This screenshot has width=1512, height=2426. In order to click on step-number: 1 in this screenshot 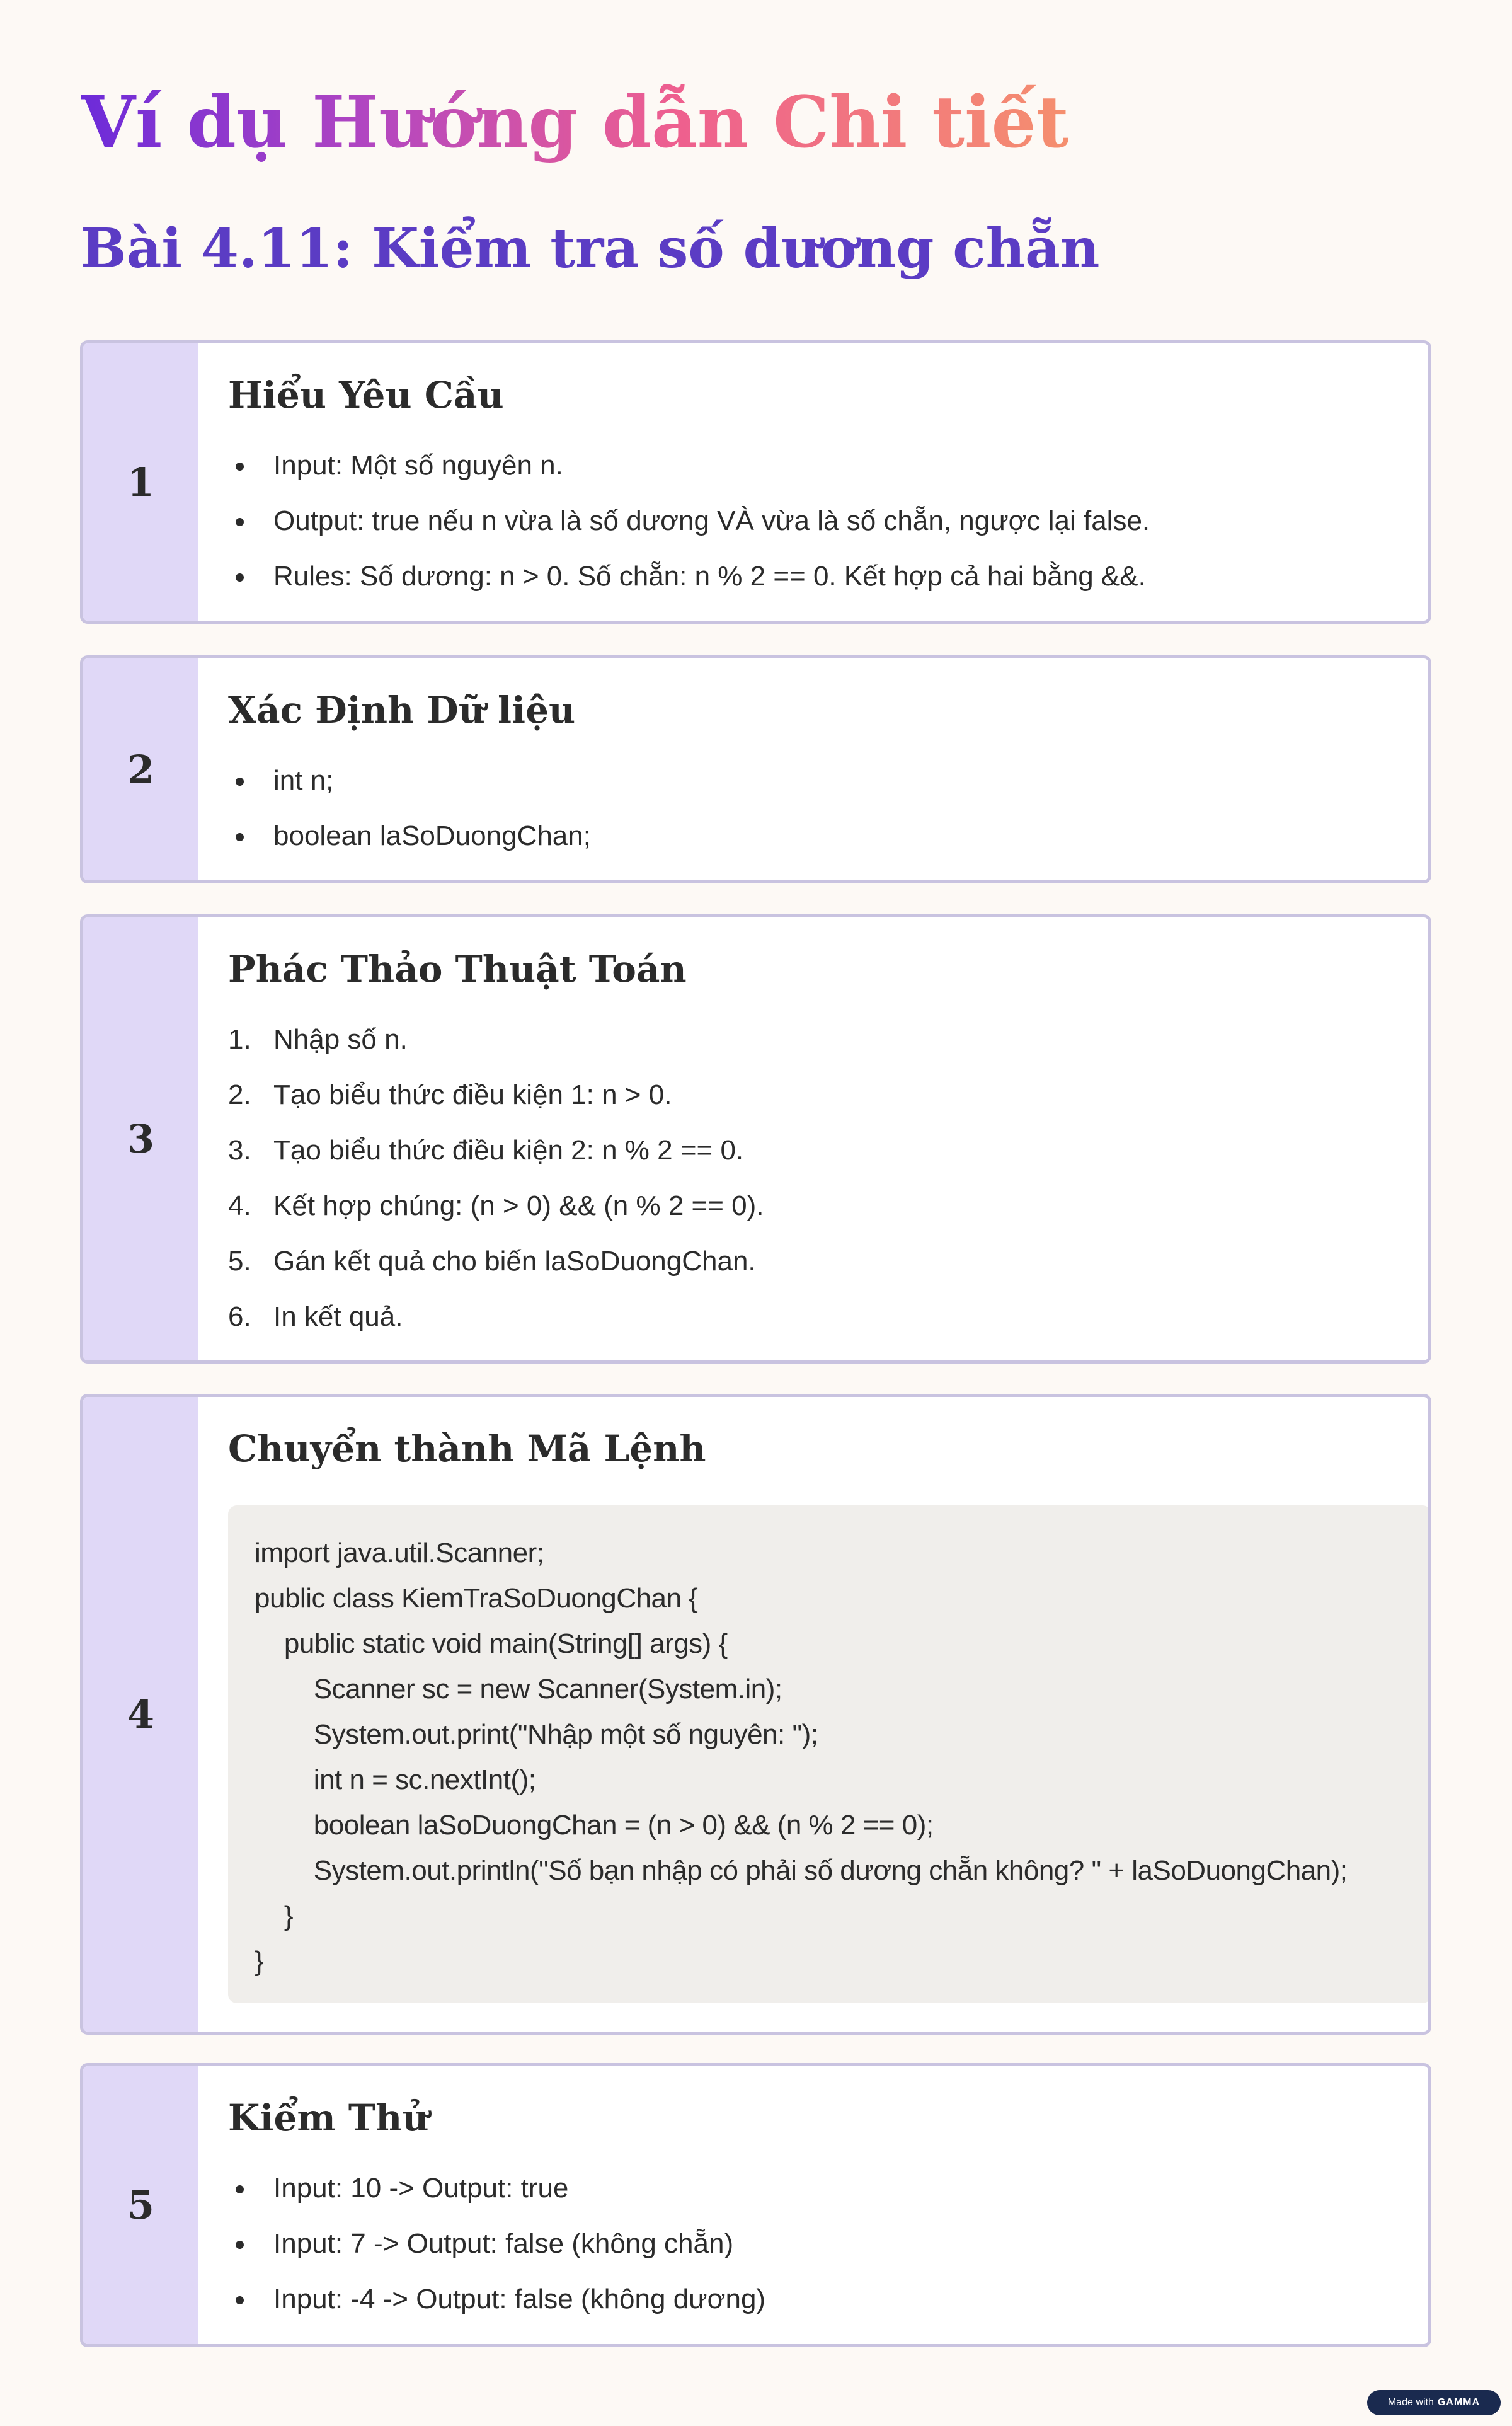, I will do `click(140, 482)`.